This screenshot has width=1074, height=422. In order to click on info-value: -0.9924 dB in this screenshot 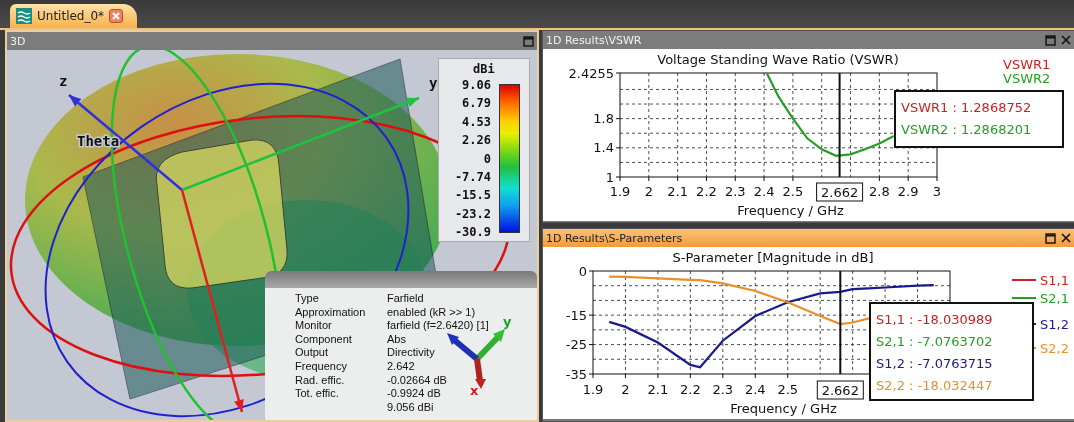, I will do `click(414, 394)`.